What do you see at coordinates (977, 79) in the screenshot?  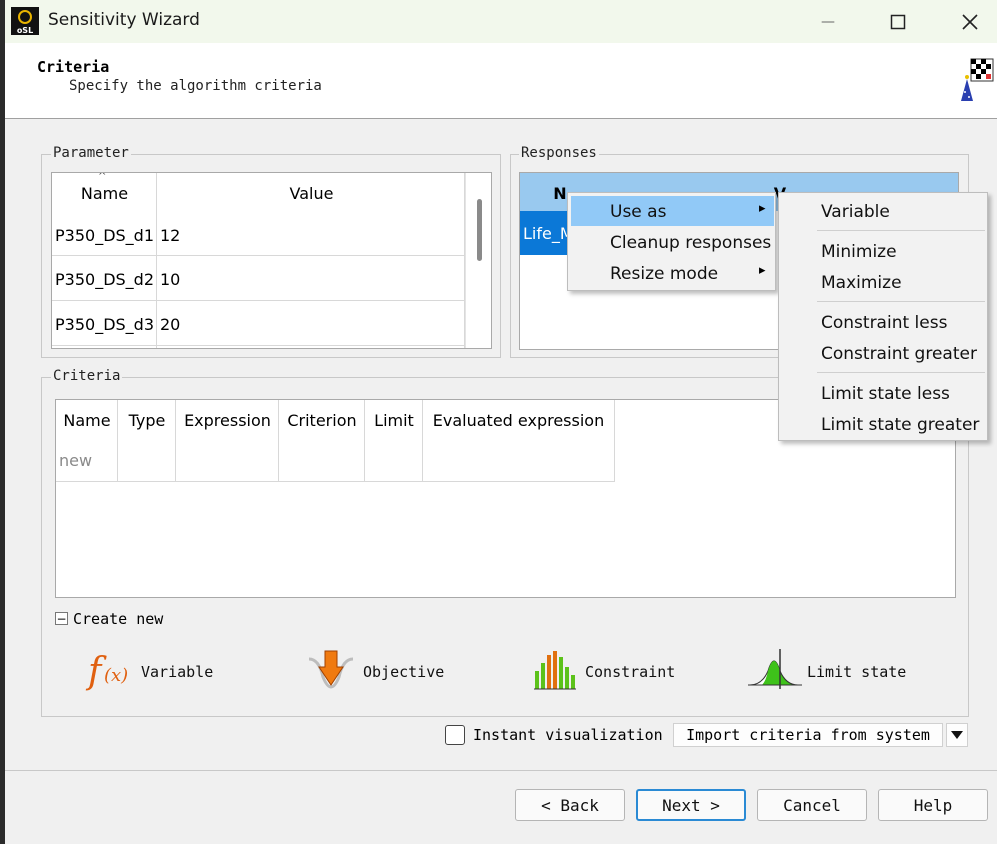 I see `wizard-hat-icon` at bounding box center [977, 79].